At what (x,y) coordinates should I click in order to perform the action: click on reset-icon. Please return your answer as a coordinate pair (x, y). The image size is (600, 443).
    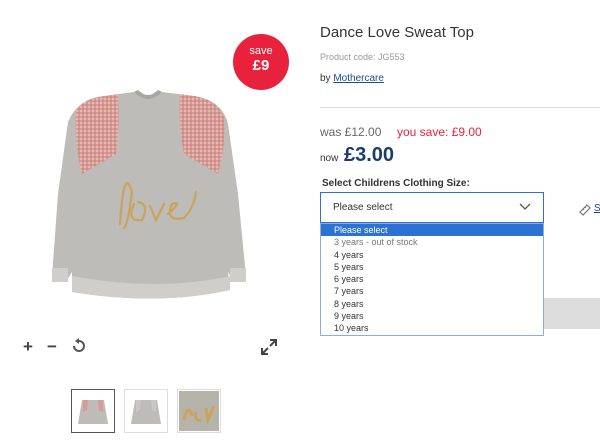
    Looking at the image, I should click on (79, 346).